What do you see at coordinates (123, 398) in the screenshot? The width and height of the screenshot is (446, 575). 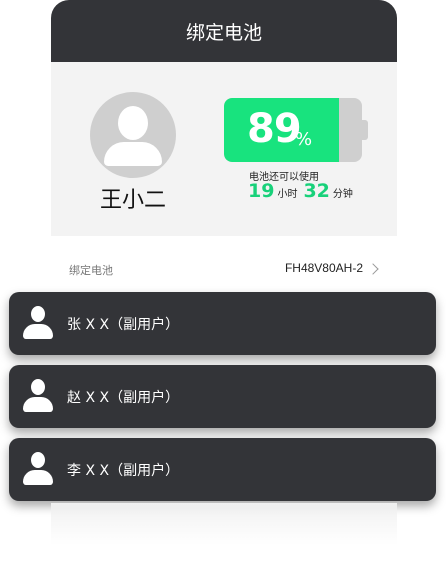 I see `subuser-label: 赵 X X（副用户）` at bounding box center [123, 398].